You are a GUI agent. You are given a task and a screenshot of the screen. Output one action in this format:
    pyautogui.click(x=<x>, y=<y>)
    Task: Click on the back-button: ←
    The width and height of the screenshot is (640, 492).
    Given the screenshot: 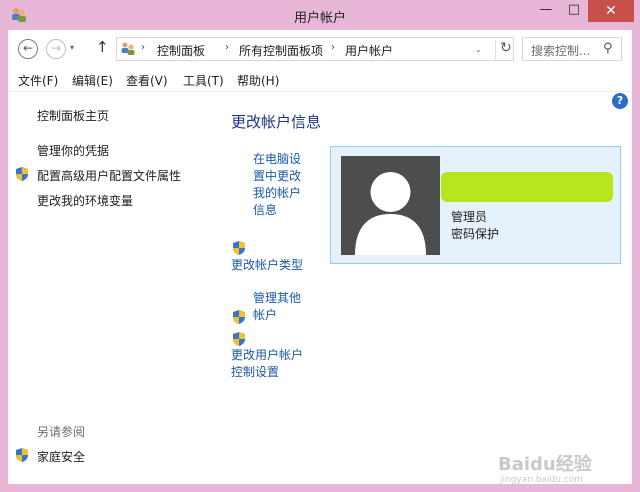 What is the action you would take?
    pyautogui.click(x=28, y=49)
    